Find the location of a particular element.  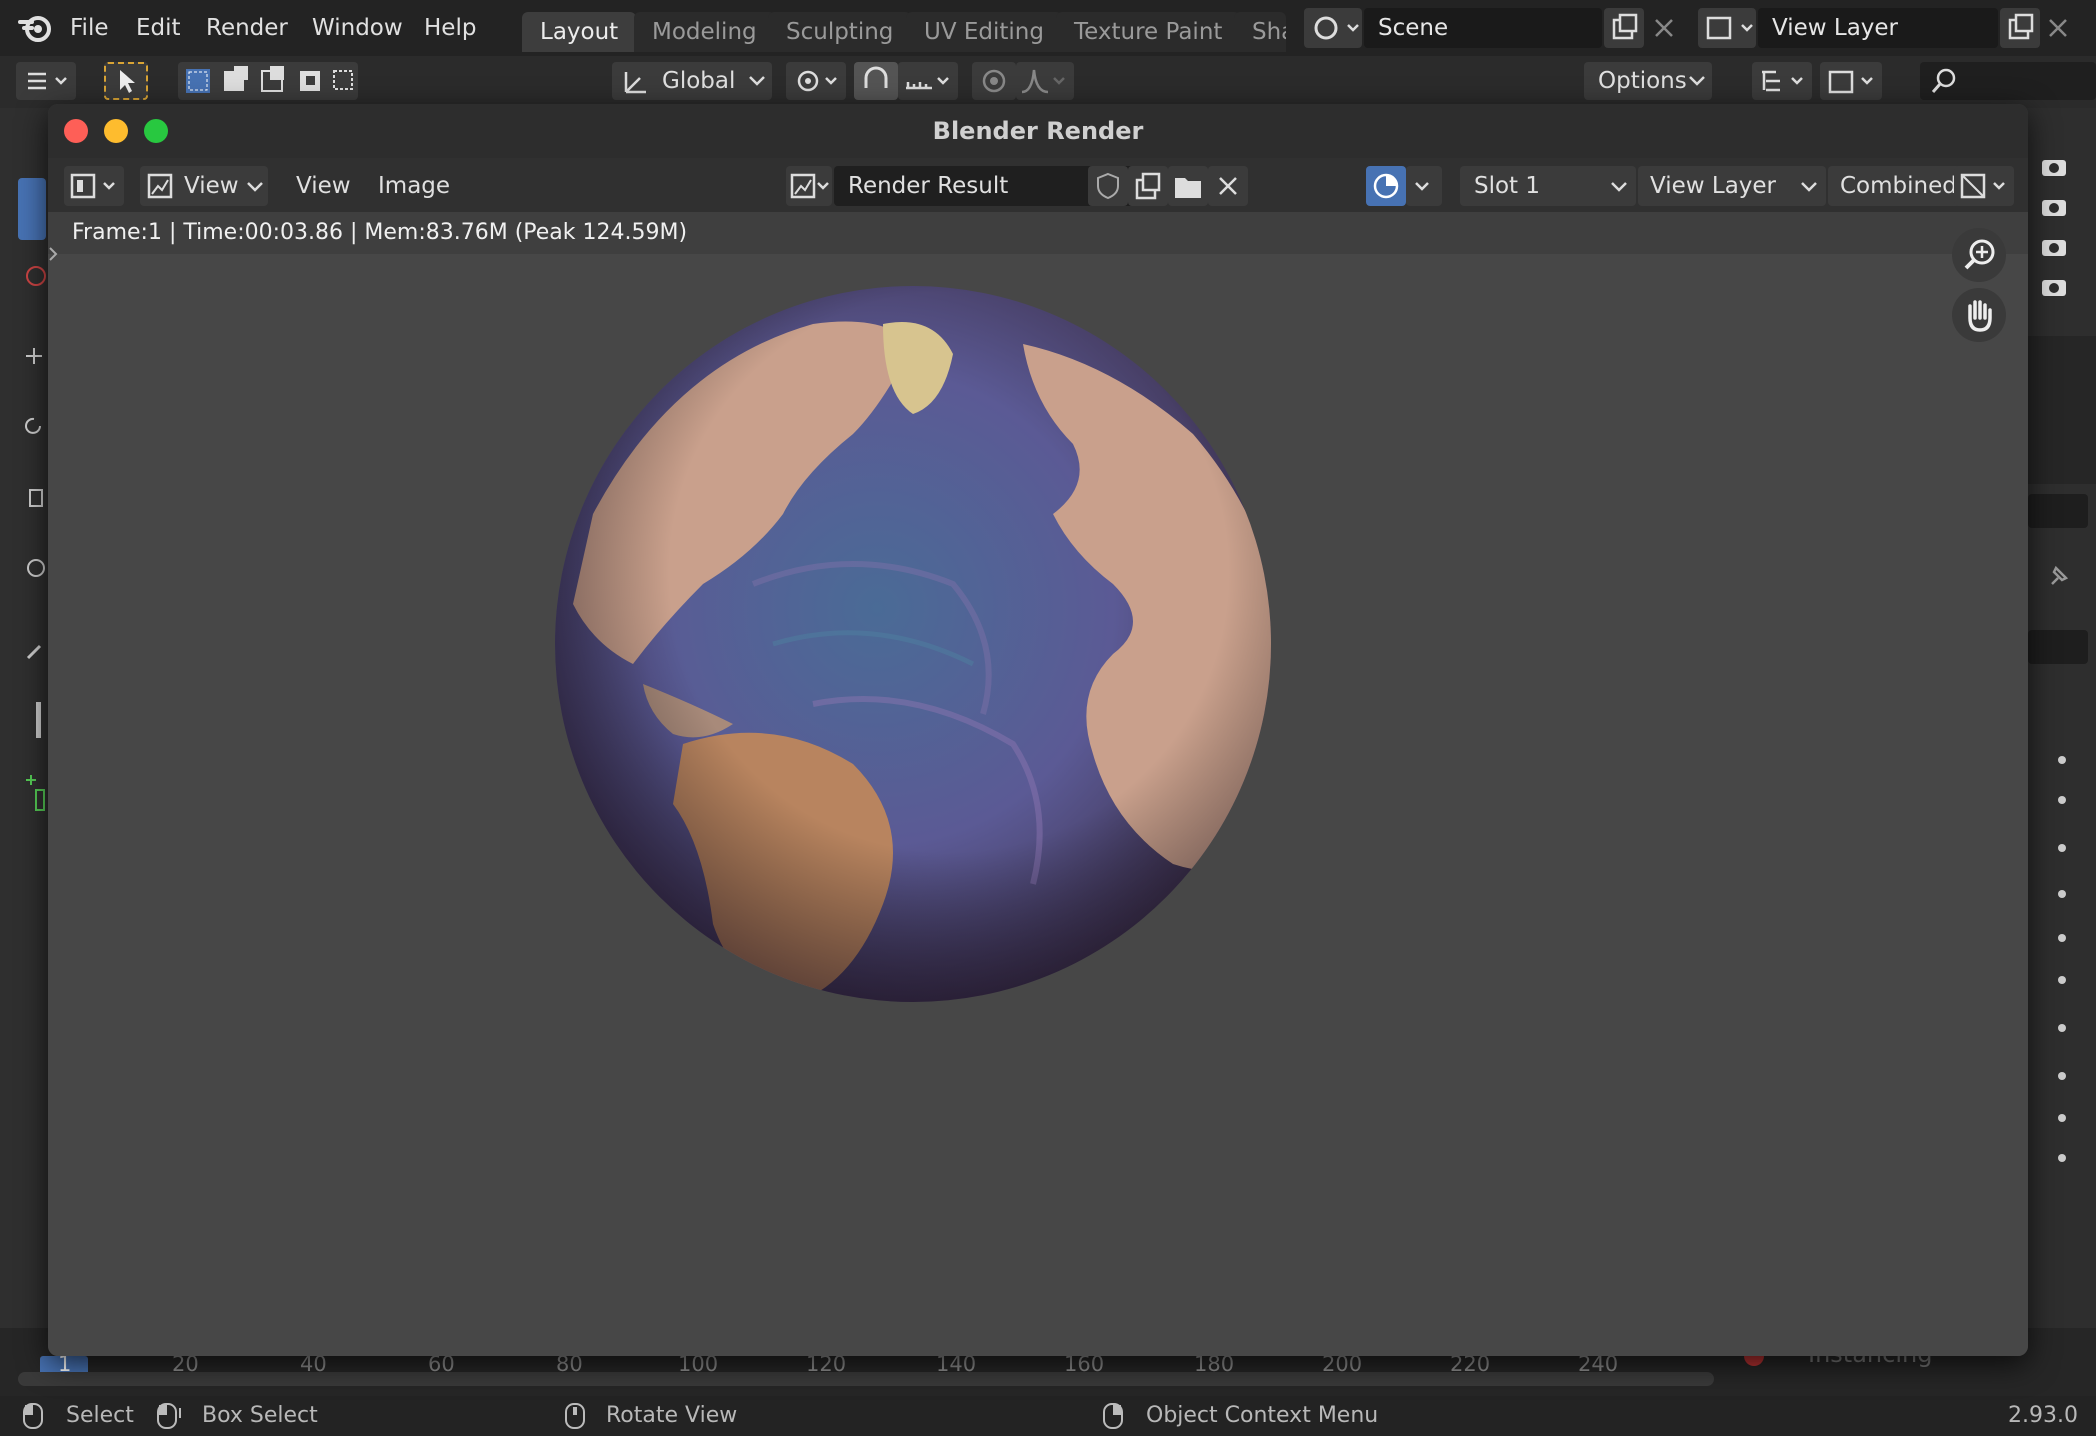

image-name-label: Render Result is located at coordinates (928, 186).